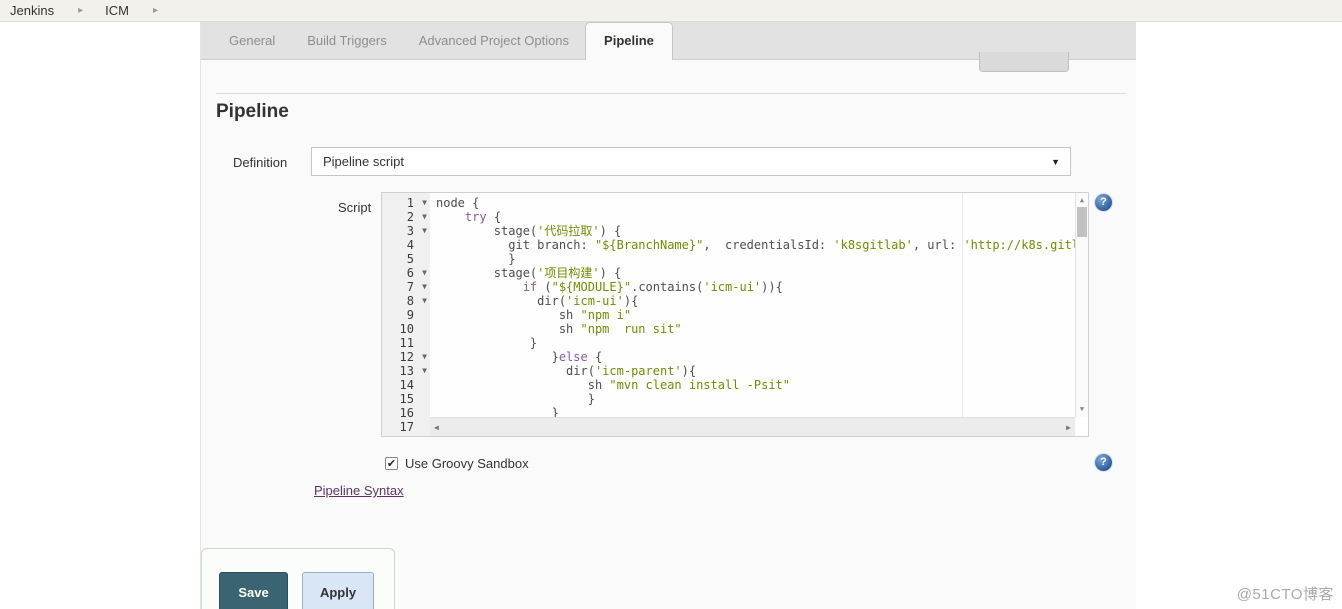  Describe the element at coordinates (1068, 428) in the screenshot. I see `scroll-right-icon: ▶` at that location.